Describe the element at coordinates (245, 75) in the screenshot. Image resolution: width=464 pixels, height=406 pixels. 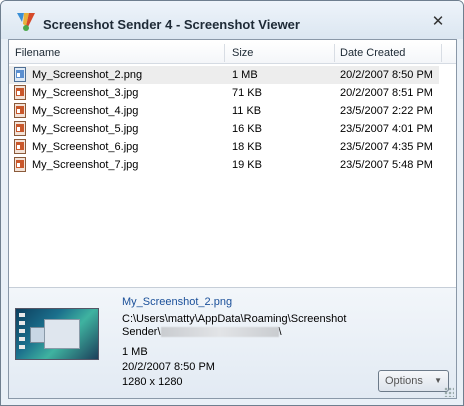
I see `file-size: 1 MB` at that location.